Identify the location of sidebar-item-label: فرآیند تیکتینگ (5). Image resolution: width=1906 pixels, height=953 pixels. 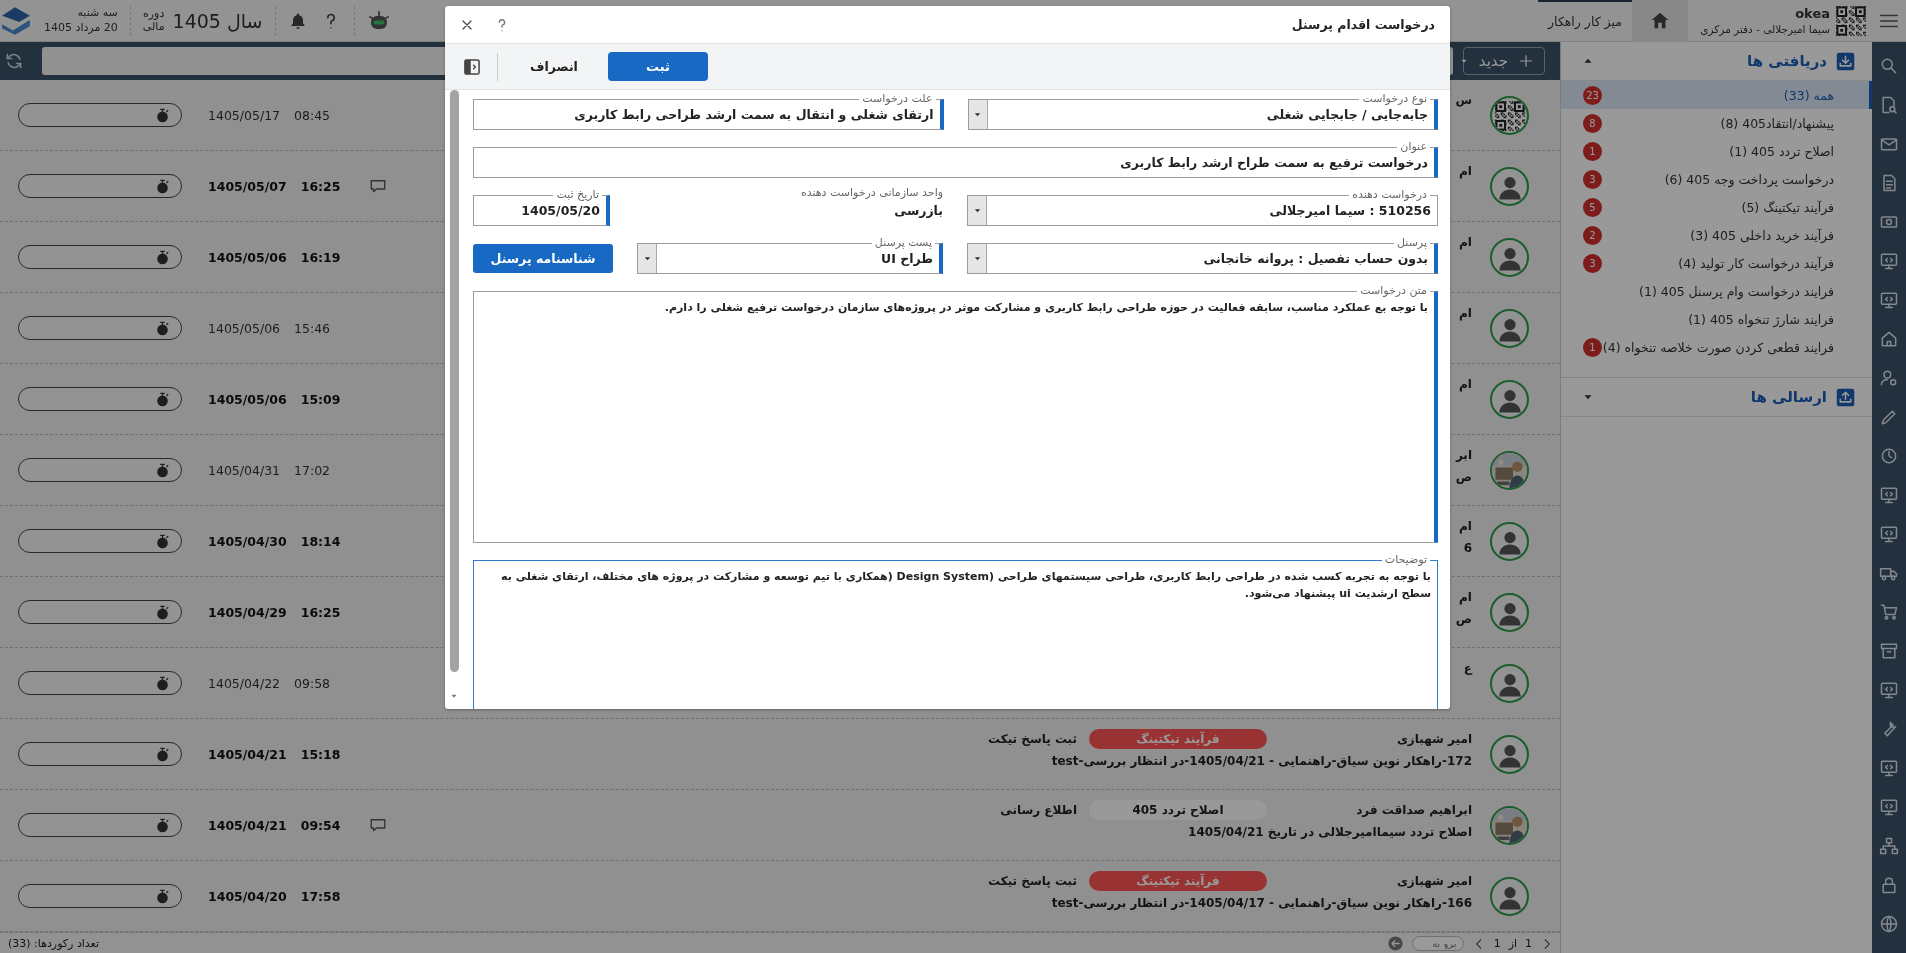
(1787, 207).